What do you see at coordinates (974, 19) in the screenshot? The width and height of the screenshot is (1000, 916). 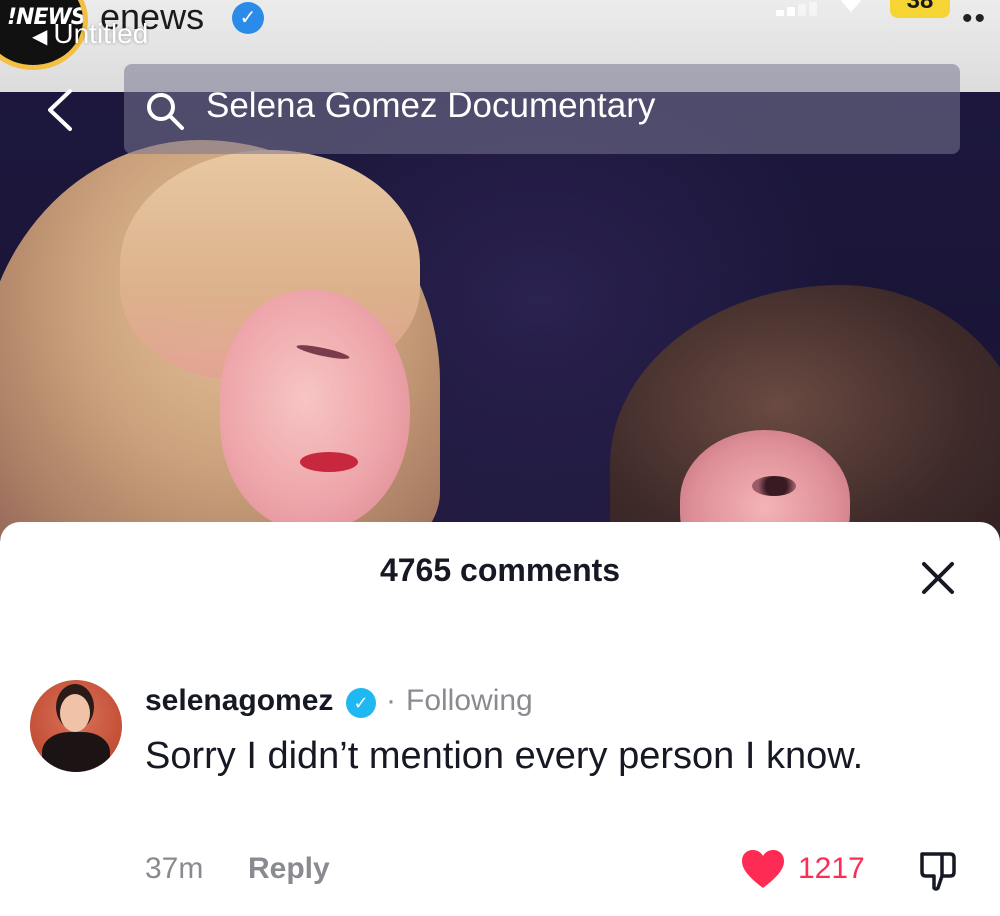 I see `more-options-icon: ••` at bounding box center [974, 19].